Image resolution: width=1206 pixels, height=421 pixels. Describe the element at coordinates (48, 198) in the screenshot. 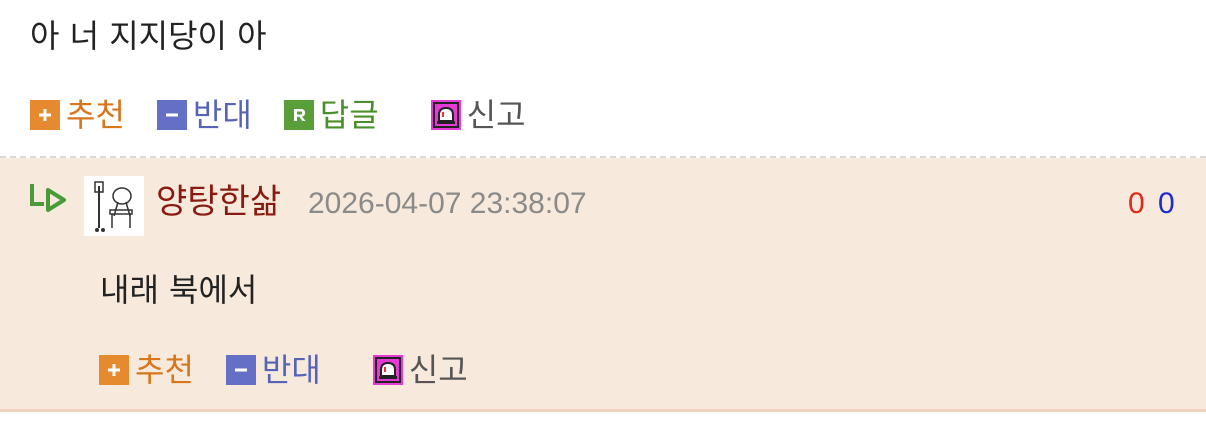

I see `reply-arrow-icon` at that location.